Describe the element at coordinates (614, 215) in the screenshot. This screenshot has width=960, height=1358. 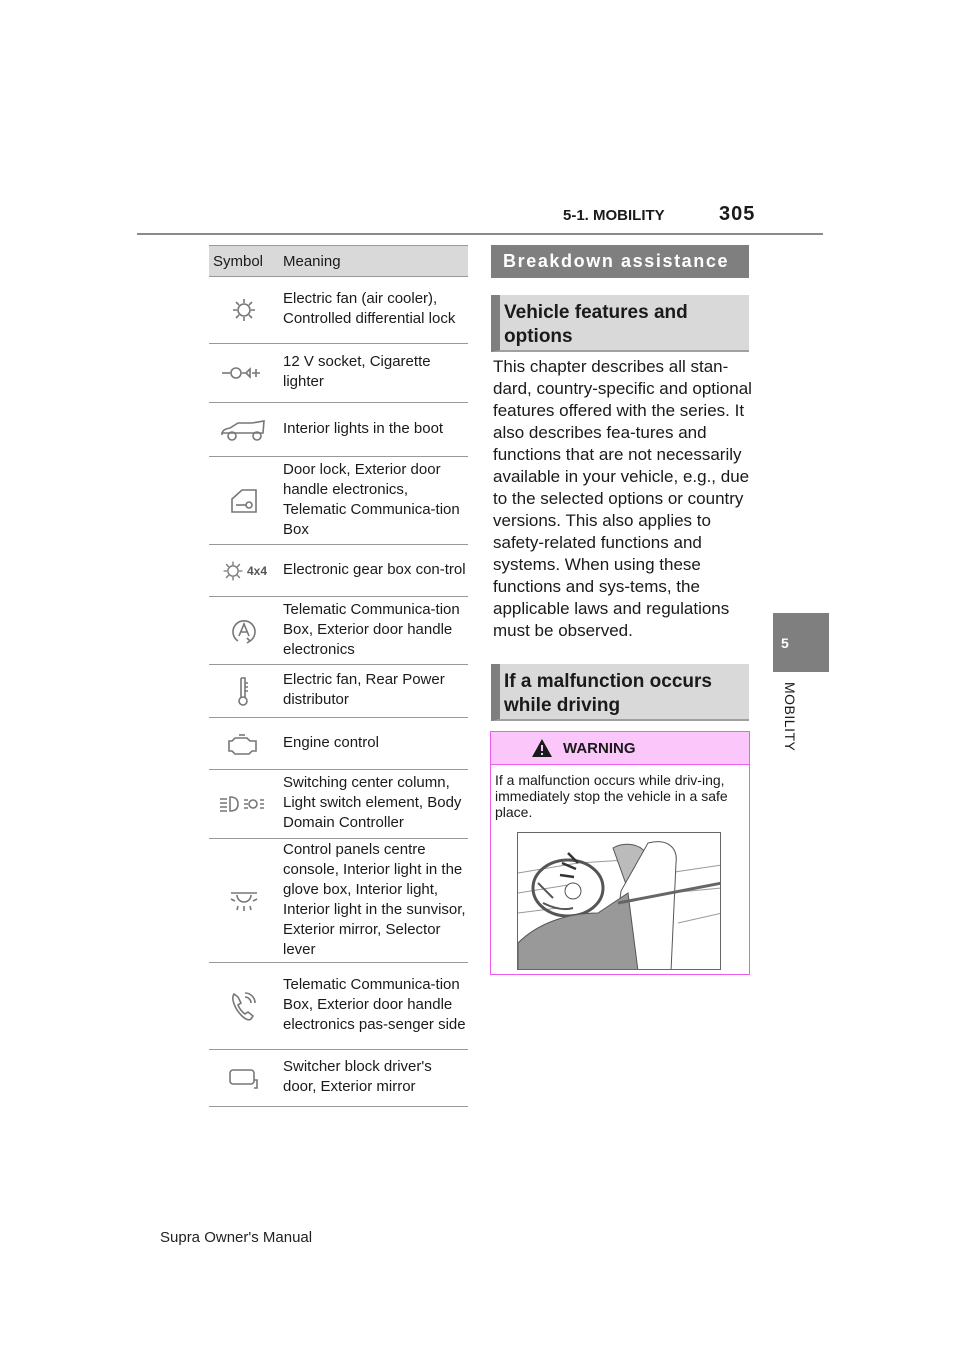
I see `header-section-title: 5-1. MOBILITY` at that location.